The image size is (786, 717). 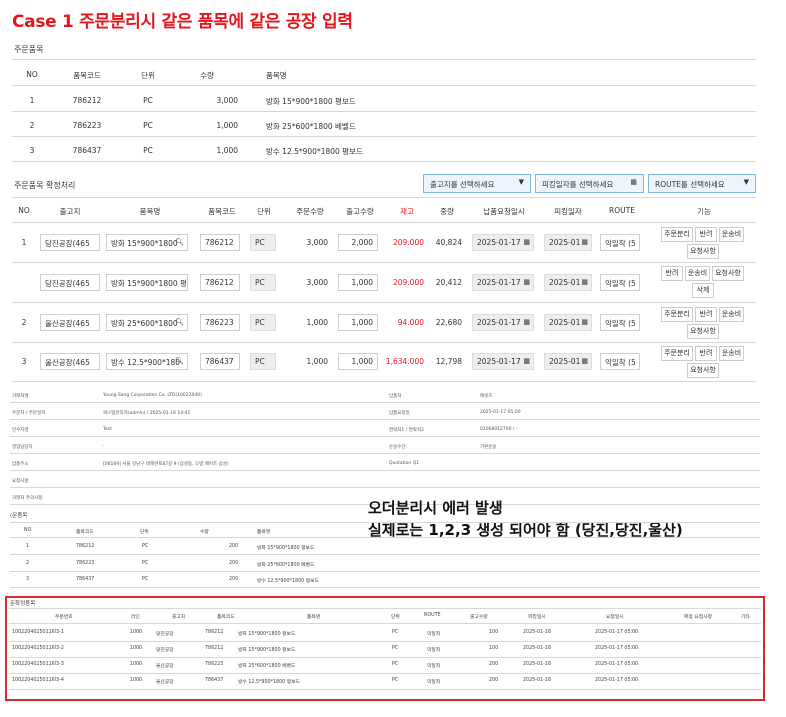 What do you see at coordinates (23, 604) in the screenshot?
I see `confirmed-title: 문확정품목` at bounding box center [23, 604].